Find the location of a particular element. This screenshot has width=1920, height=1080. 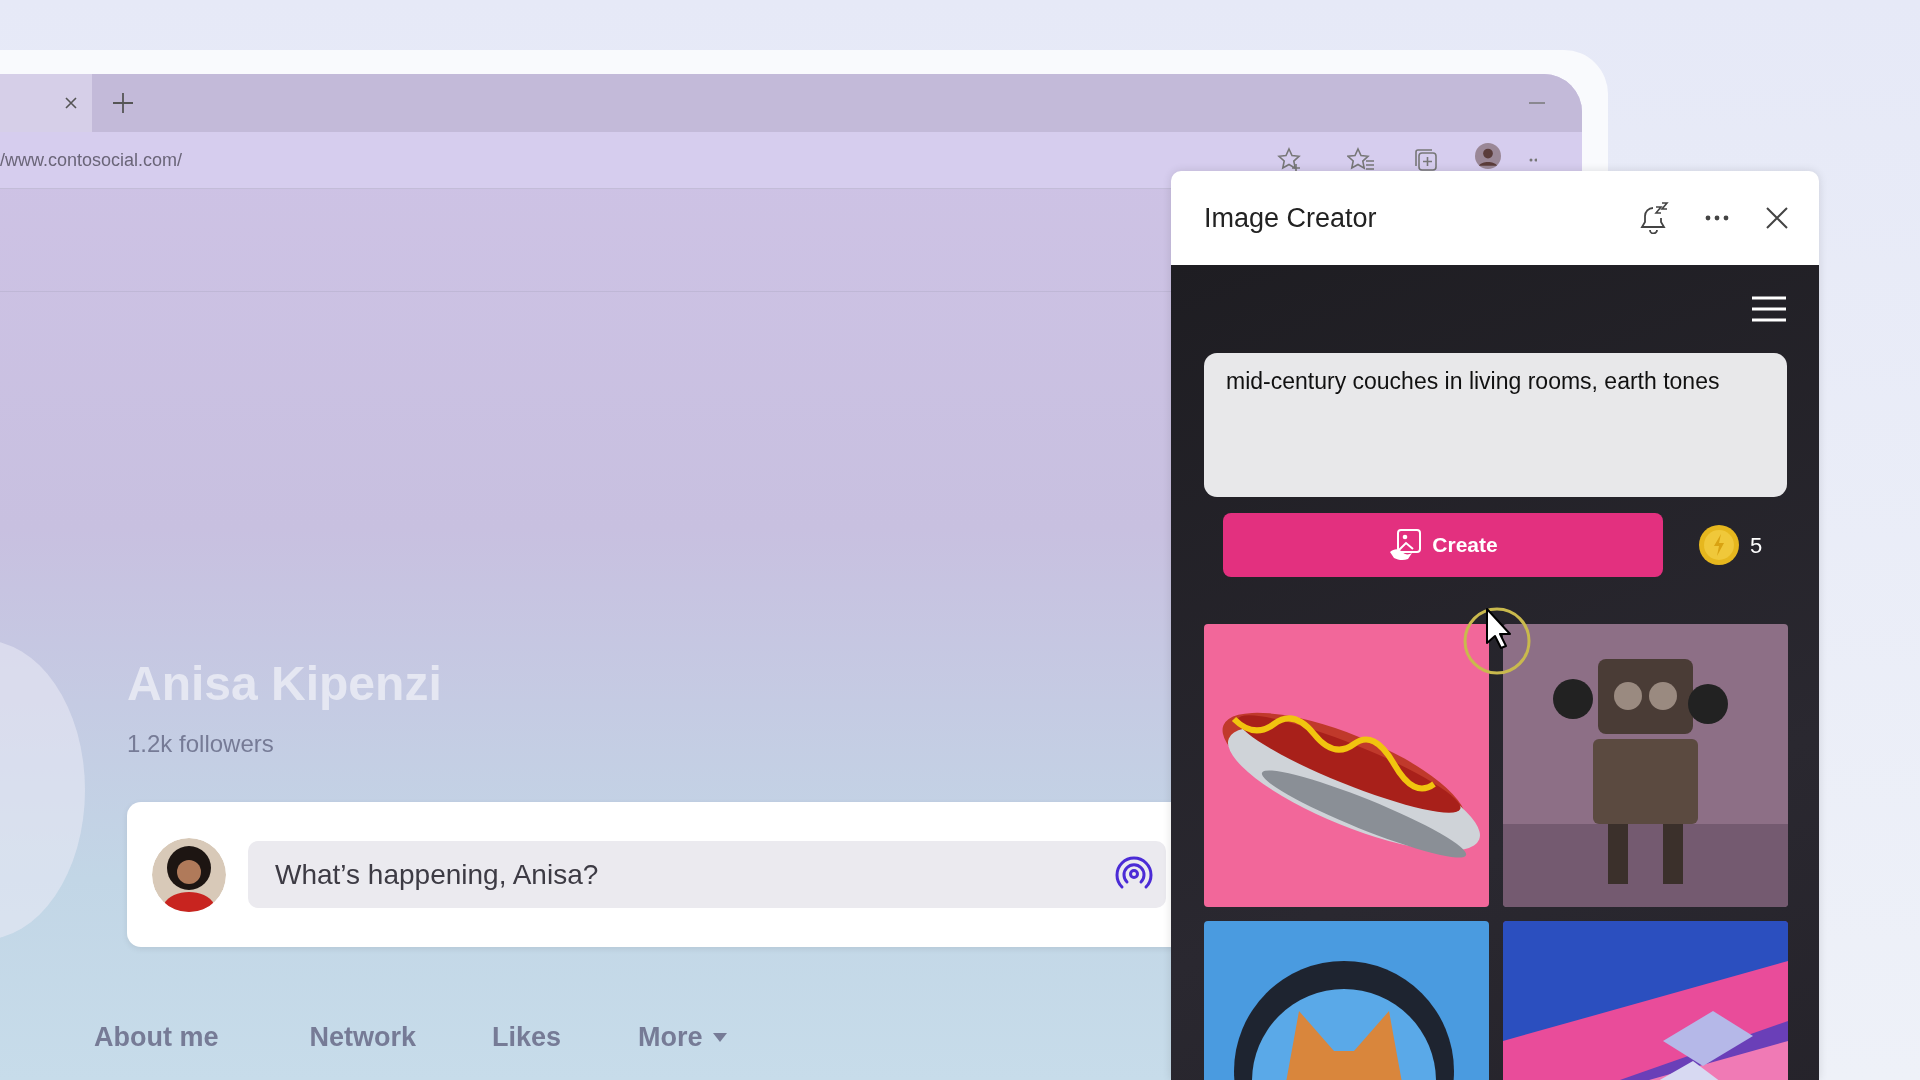

profile-tab: More is located at coordinates (682, 1037).